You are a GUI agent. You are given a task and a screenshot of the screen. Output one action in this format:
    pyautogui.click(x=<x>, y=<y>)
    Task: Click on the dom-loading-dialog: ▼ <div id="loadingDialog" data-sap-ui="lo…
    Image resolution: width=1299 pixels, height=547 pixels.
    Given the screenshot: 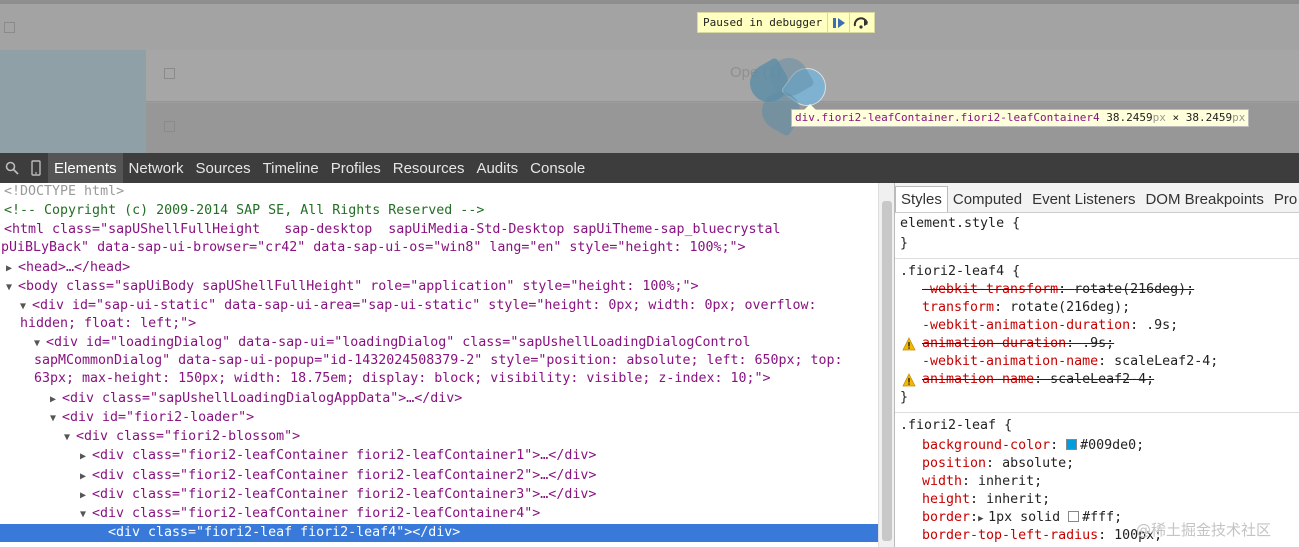 What is the action you would take?
    pyautogui.click(x=456, y=343)
    